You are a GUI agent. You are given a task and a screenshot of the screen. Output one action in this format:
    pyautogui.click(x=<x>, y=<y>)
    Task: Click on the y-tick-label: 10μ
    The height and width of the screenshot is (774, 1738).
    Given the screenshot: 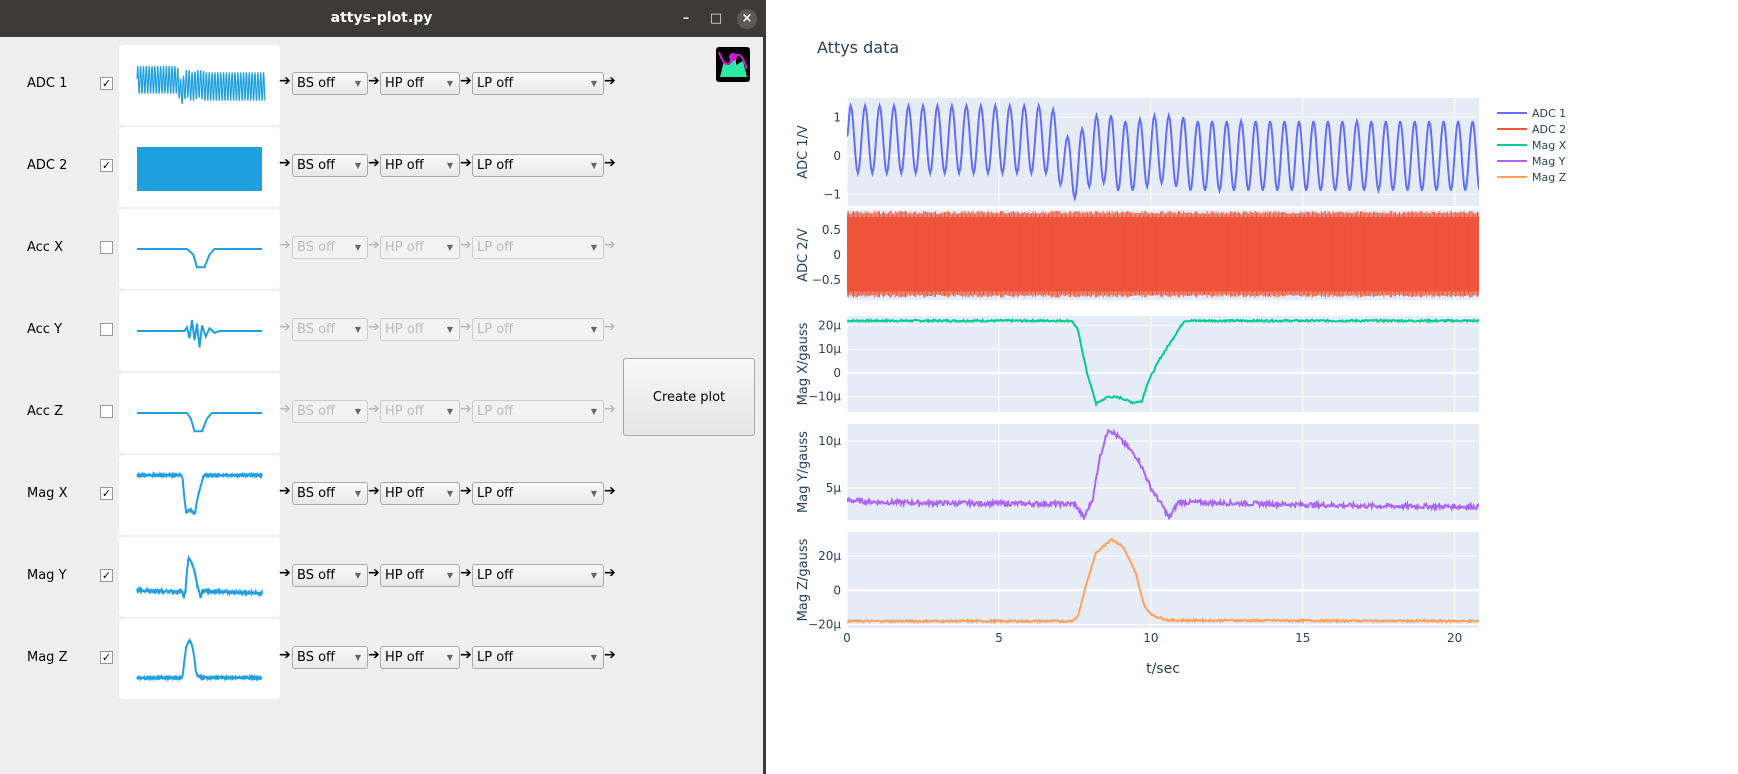 What is the action you would take?
    pyautogui.click(x=829, y=349)
    